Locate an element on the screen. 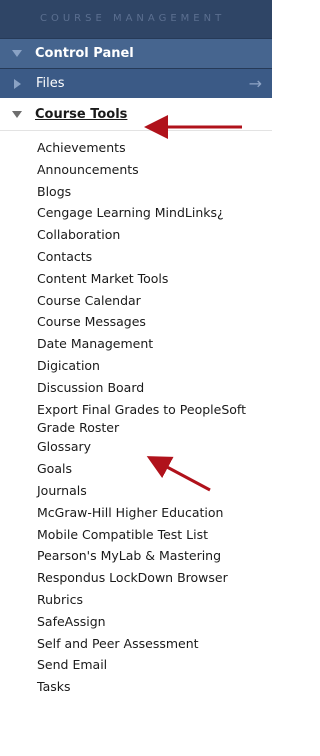 The height and width of the screenshot is (756, 320). course-tools-header: Course Tools is located at coordinates (136, 114).